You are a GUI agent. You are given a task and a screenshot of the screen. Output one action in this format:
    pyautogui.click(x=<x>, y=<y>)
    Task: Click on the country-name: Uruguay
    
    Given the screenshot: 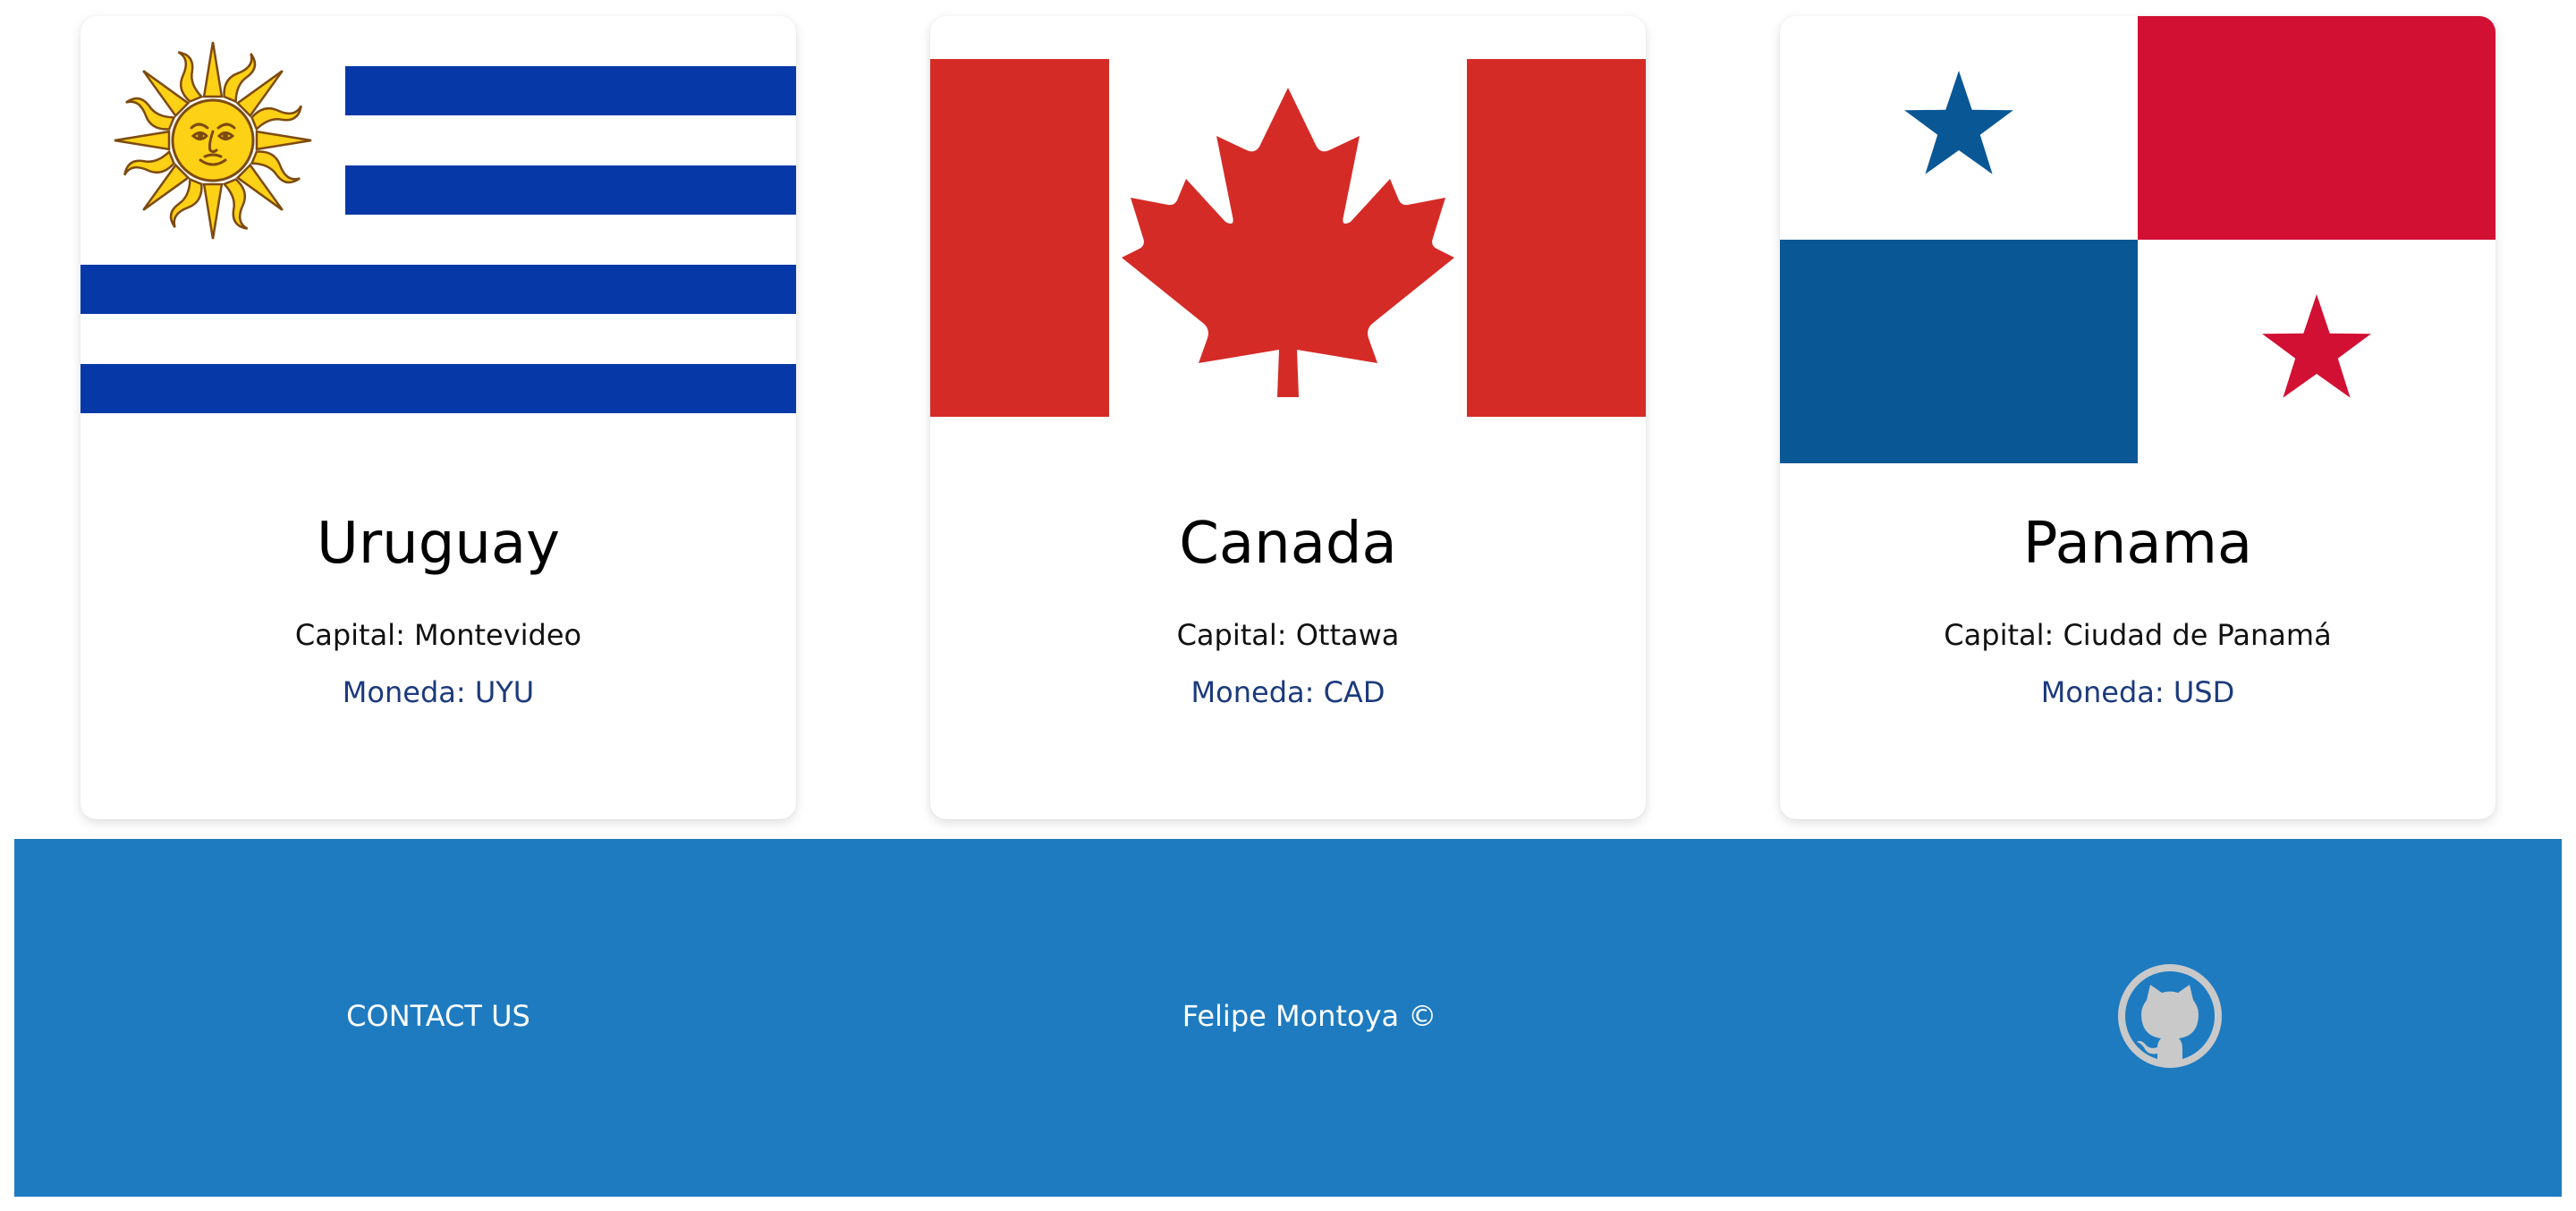 What is the action you would take?
    pyautogui.click(x=438, y=544)
    